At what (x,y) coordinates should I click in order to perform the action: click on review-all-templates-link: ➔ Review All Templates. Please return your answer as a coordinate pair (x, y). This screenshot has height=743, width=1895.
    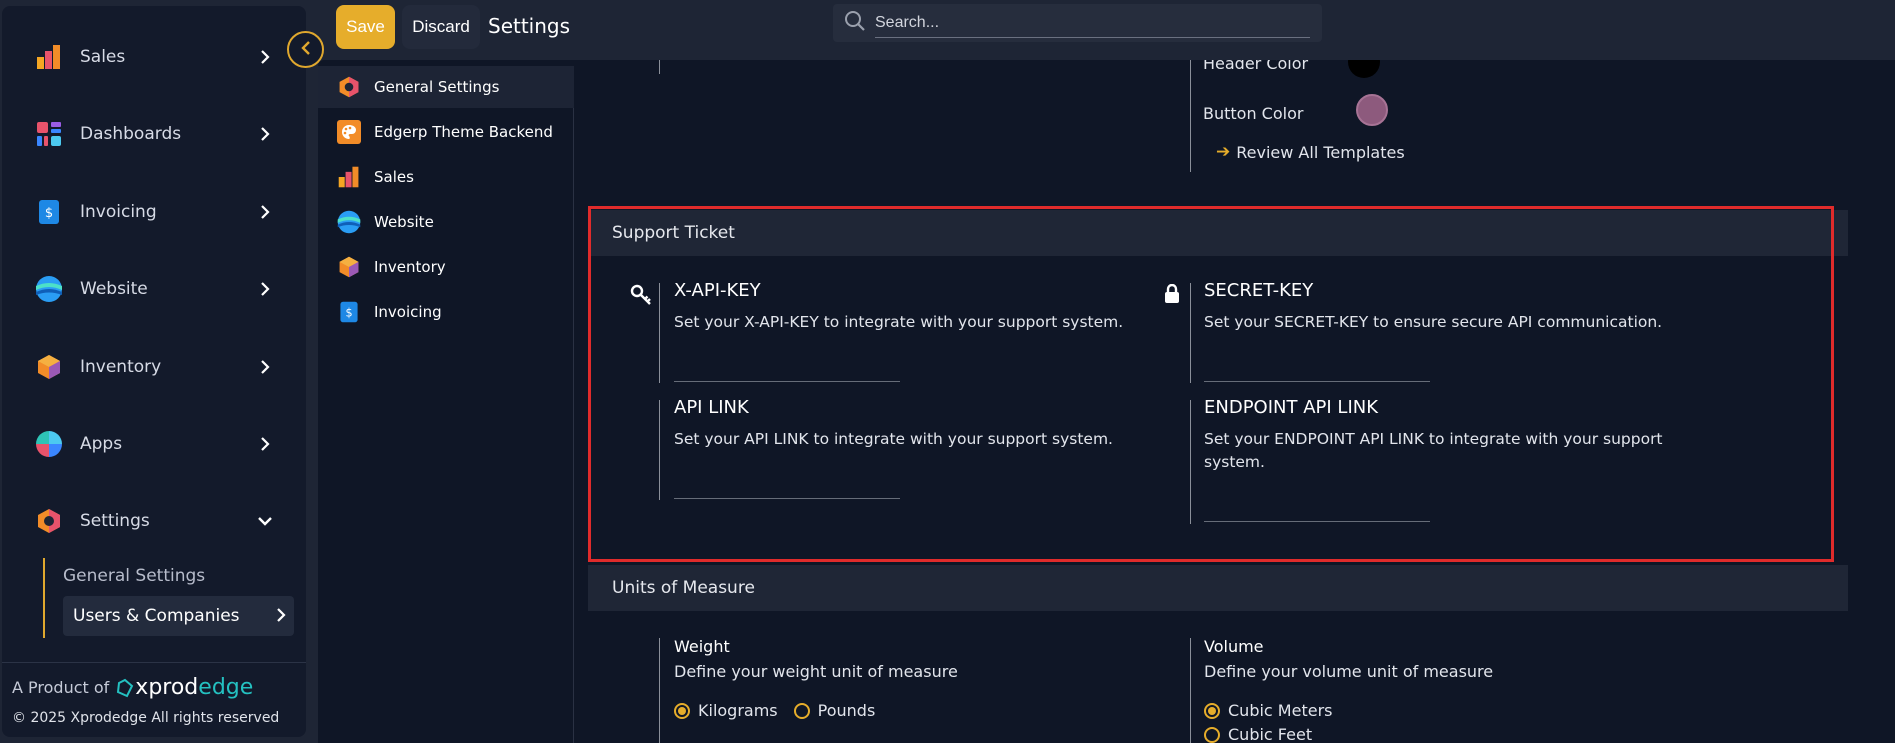
    Looking at the image, I should click on (1310, 152).